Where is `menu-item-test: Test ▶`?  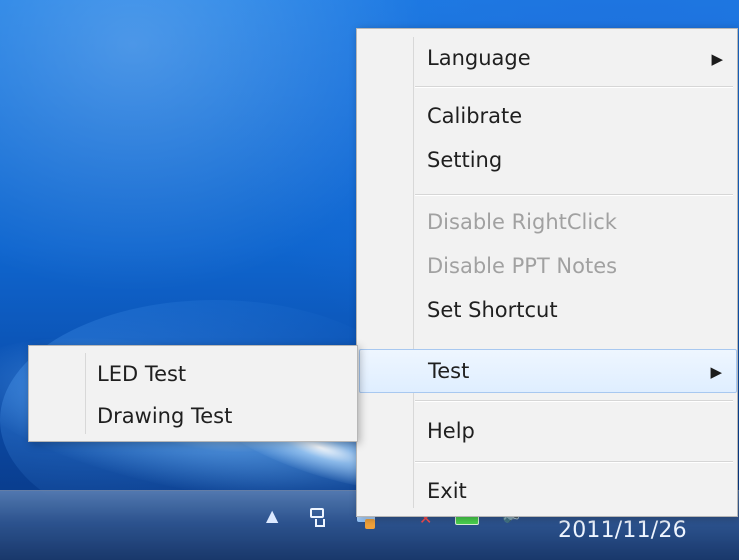
menu-item-test: Test ▶ is located at coordinates (548, 371).